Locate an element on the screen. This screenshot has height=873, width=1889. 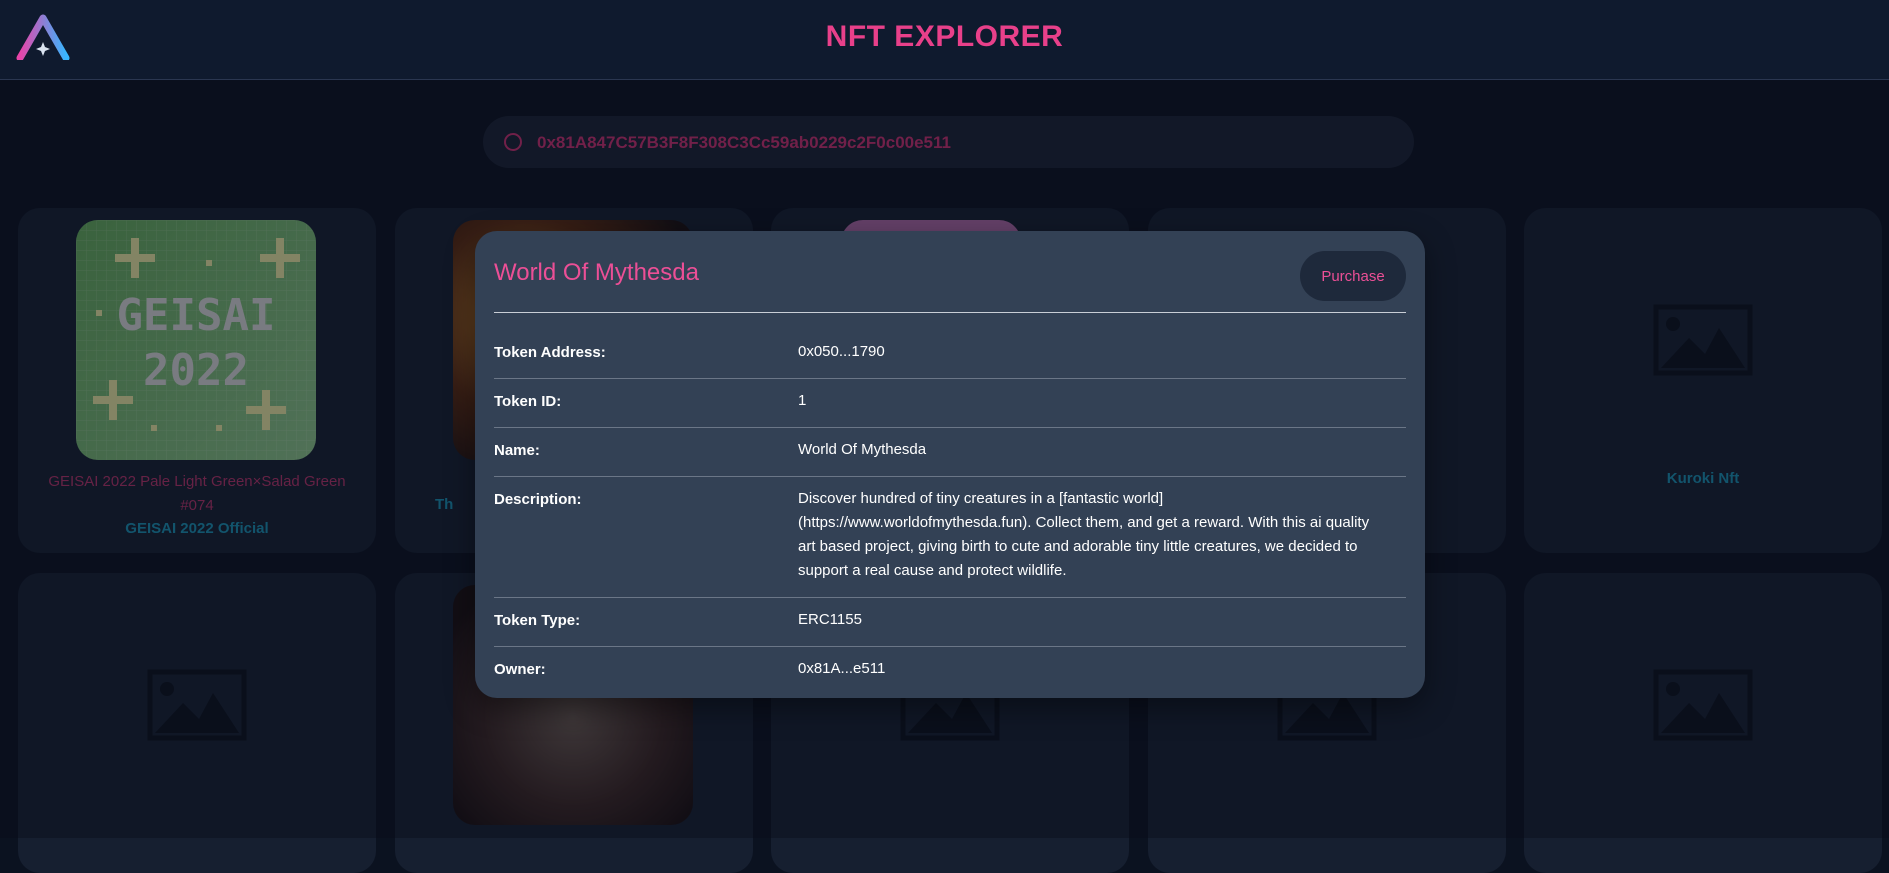
detail-row-token-address: Token Address: 0x050...1790 is located at coordinates (950, 355).